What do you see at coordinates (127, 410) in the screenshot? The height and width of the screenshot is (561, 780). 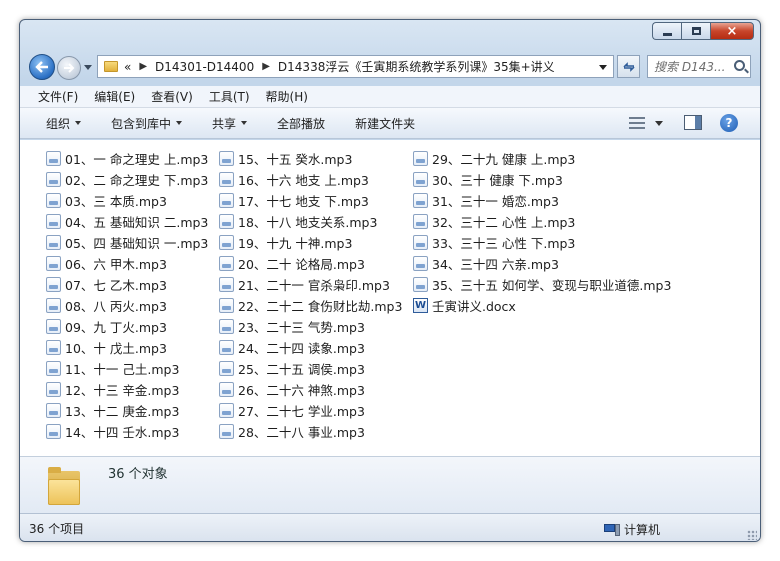 I see `list-item: 13、十二 庚金.mp3` at bounding box center [127, 410].